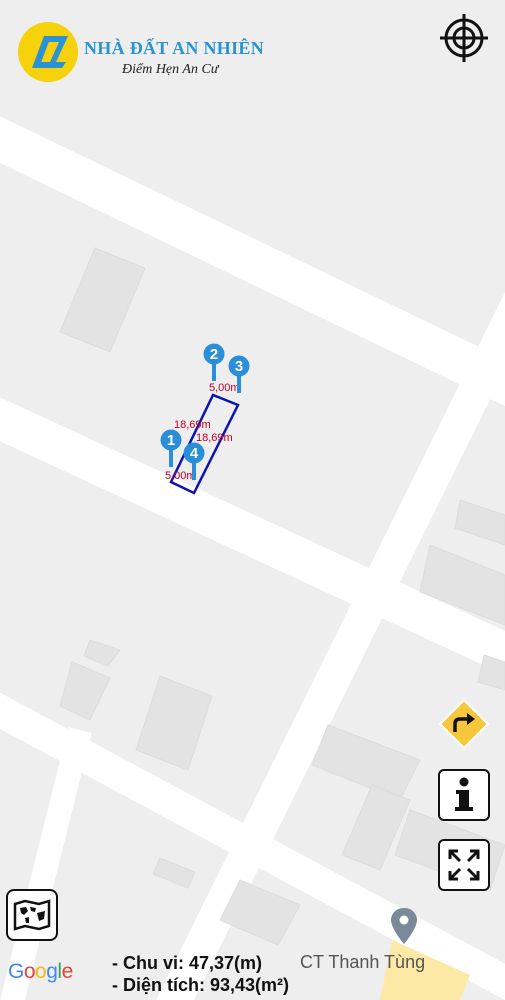 The height and width of the screenshot is (1000, 505). Describe the element at coordinates (239, 366) in the screenshot. I see `marker-number: 3` at that location.